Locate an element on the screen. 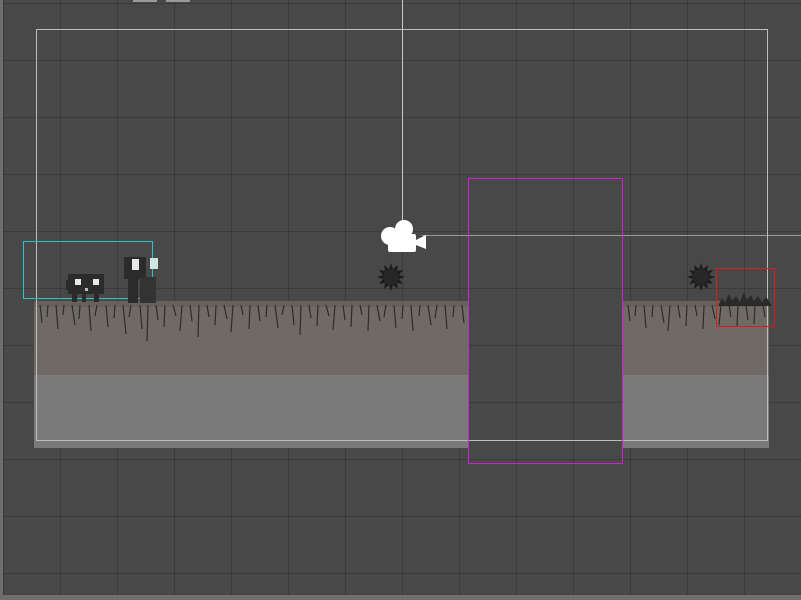  viewport-left-edge is located at coordinates (1, 300).